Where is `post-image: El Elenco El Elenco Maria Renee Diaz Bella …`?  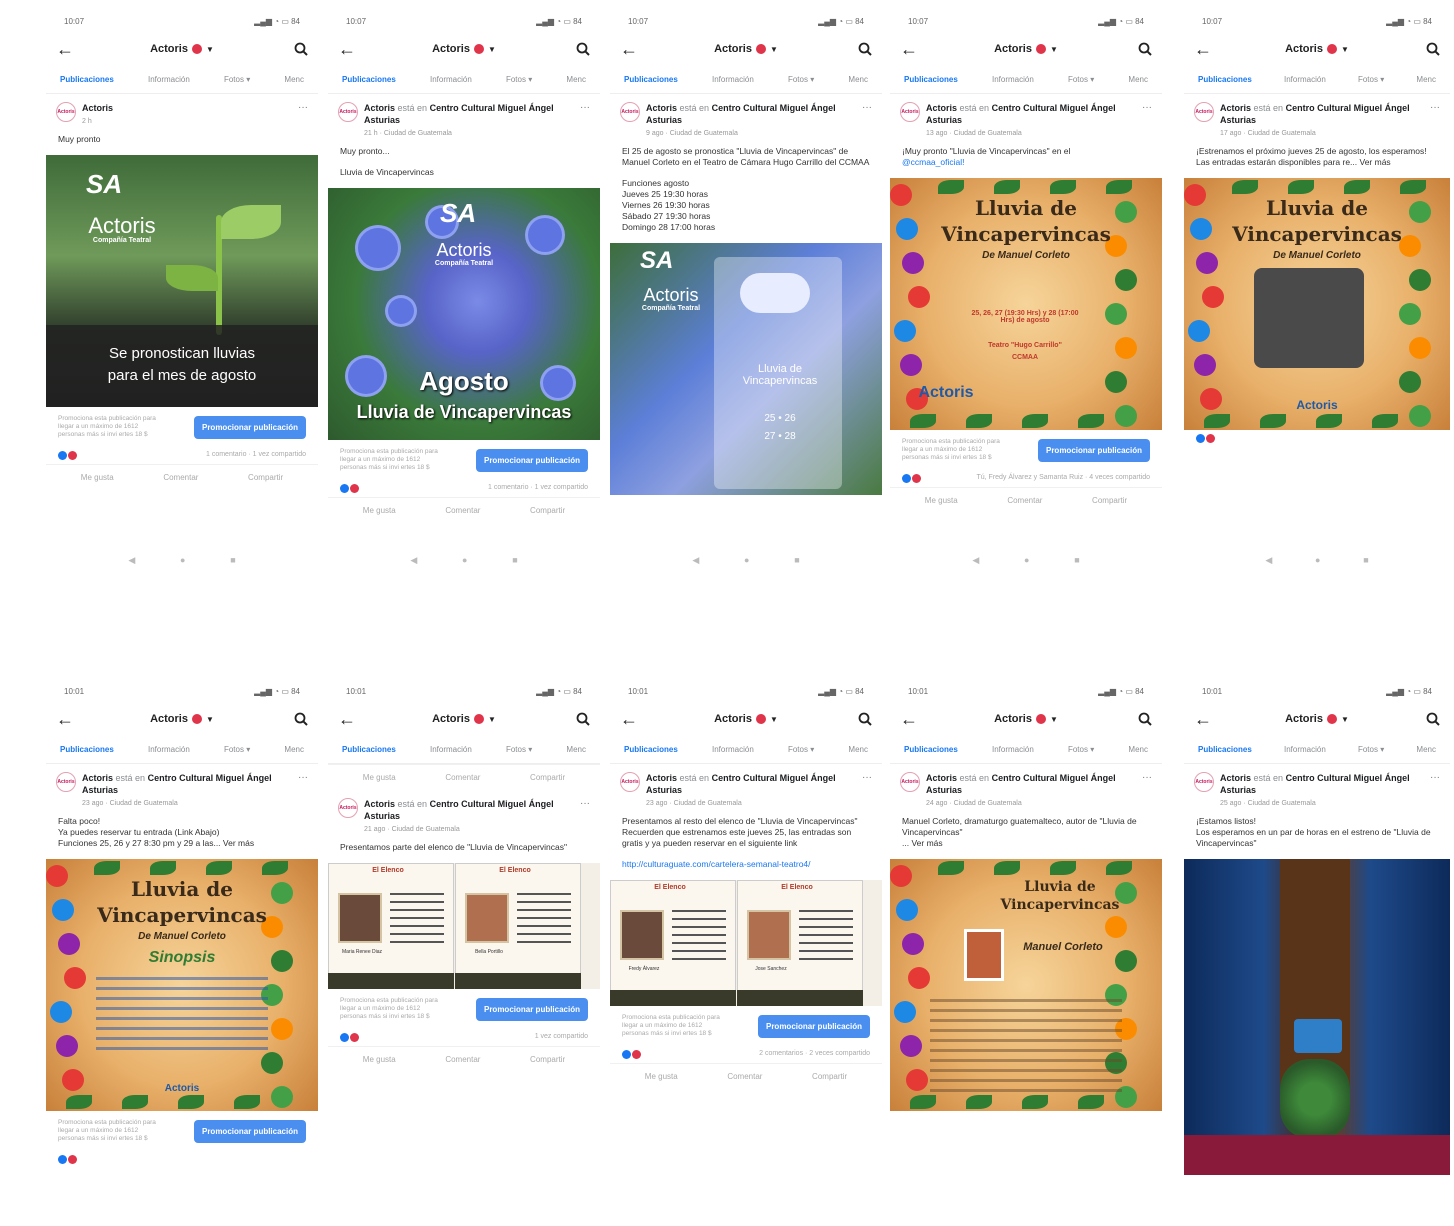 post-image: El Elenco El Elenco Maria Renee Diaz Bella … is located at coordinates (464, 926).